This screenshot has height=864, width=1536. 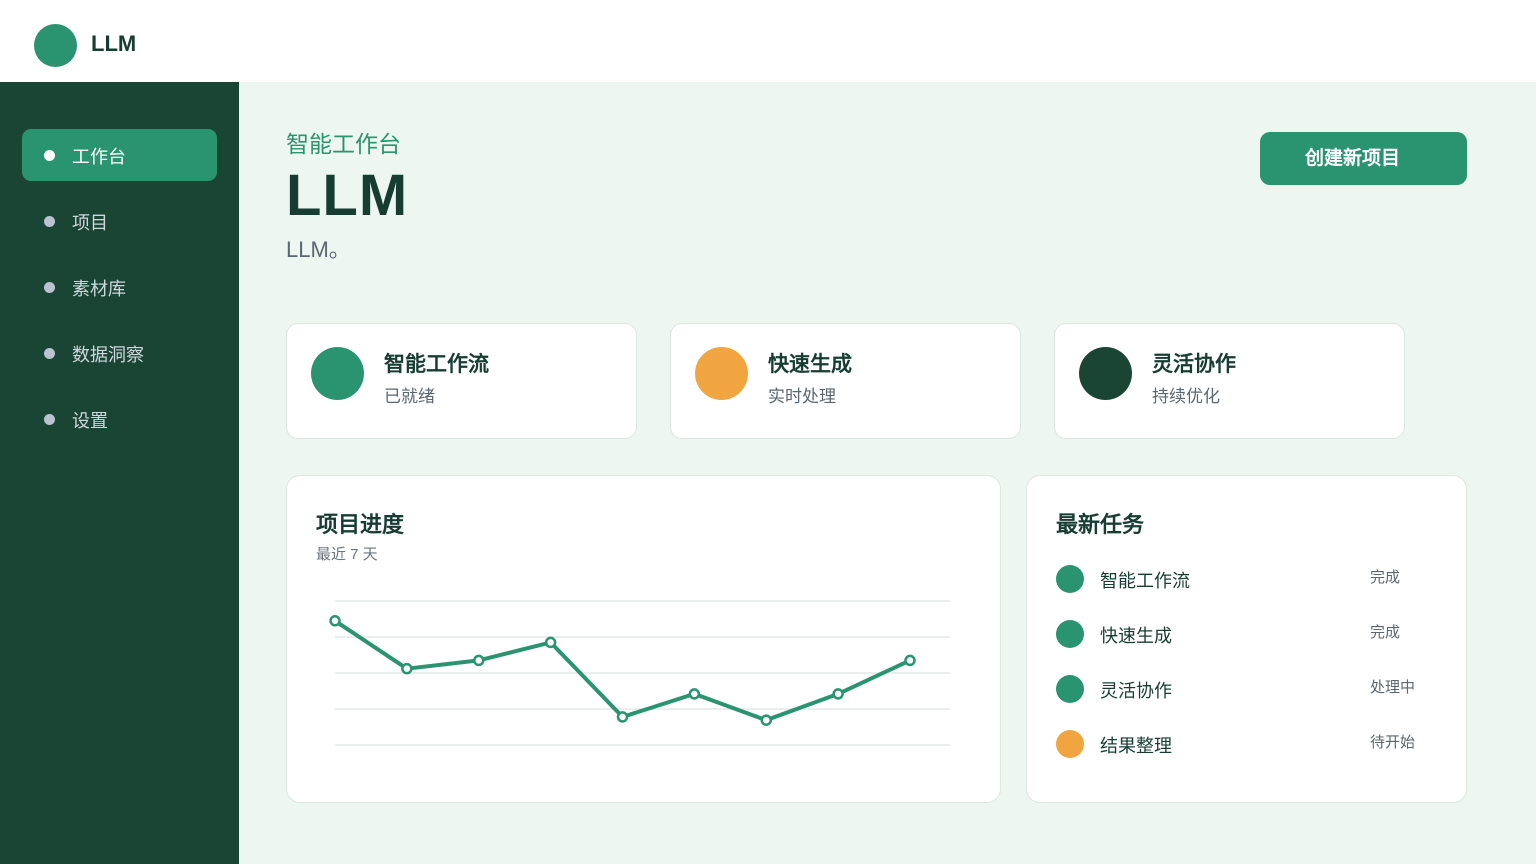 I want to click on sidebar-item-projects: 项目, so click(x=119, y=221).